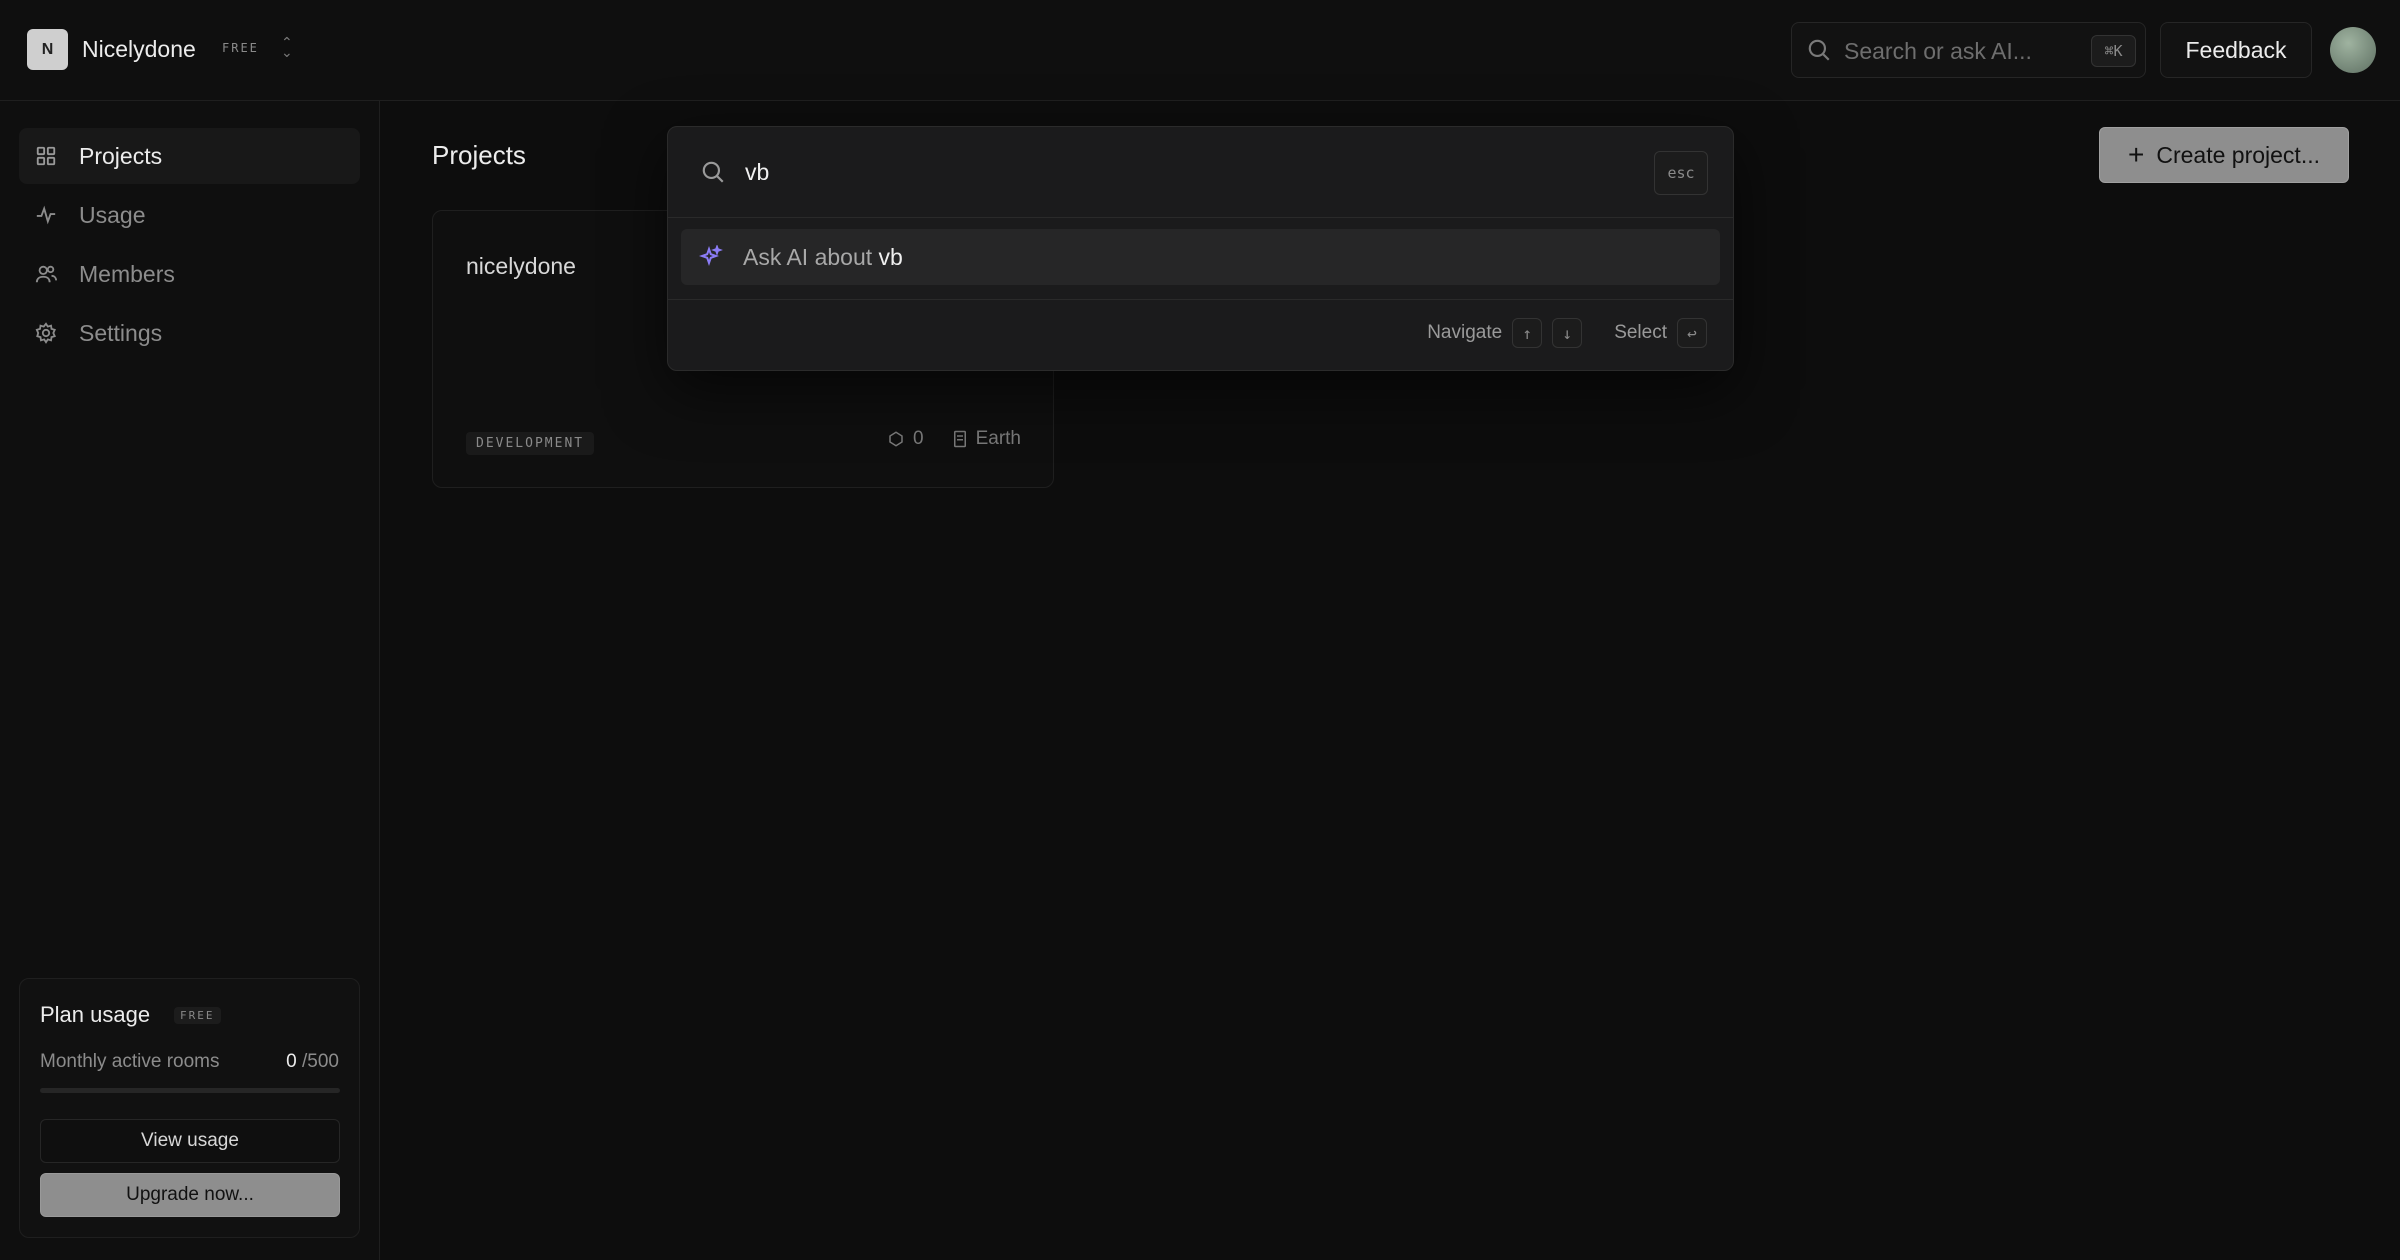 Image resolution: width=2400 pixels, height=1260 pixels. I want to click on sparkle-icon, so click(711, 256).